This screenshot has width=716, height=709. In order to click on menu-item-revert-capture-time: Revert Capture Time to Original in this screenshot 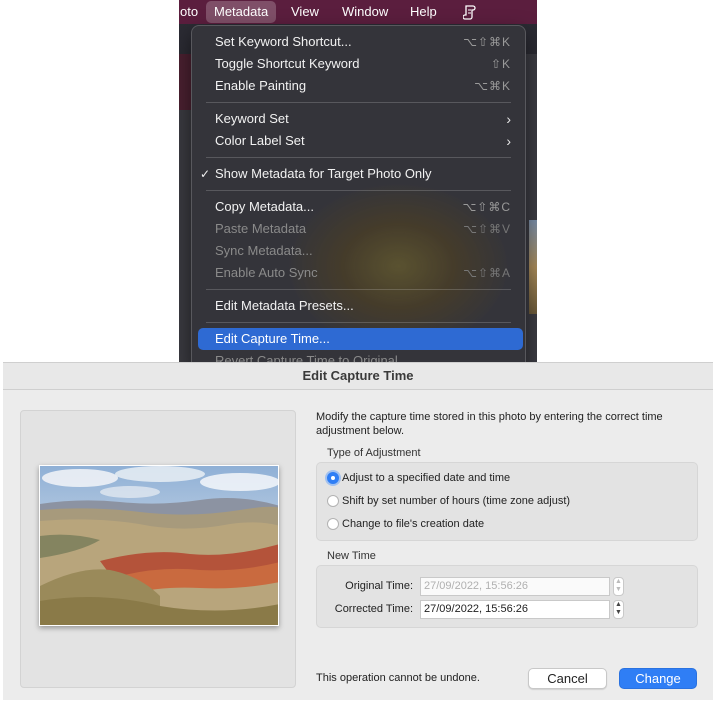, I will do `click(358, 356)`.